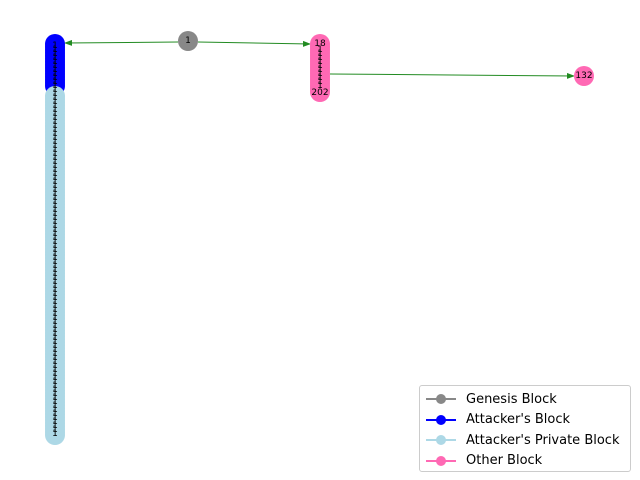 The height and width of the screenshot is (480, 640). Describe the element at coordinates (254, 43) in the screenshot. I see `edge-genesis-other` at that location.